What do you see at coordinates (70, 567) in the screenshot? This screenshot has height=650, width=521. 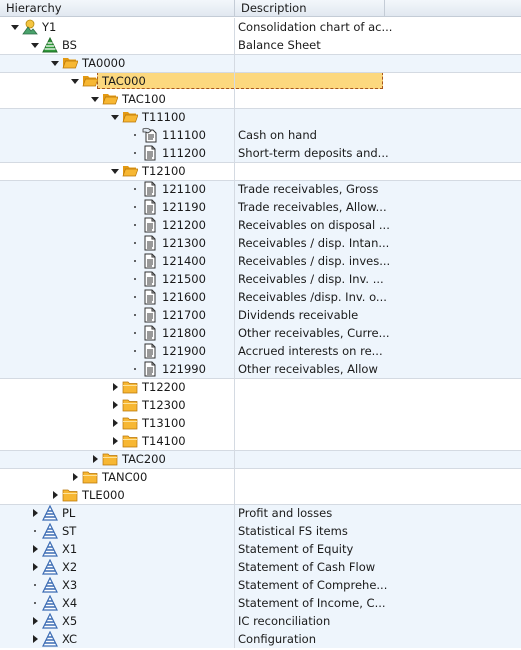 I see `tree-node-label: X2` at bounding box center [70, 567].